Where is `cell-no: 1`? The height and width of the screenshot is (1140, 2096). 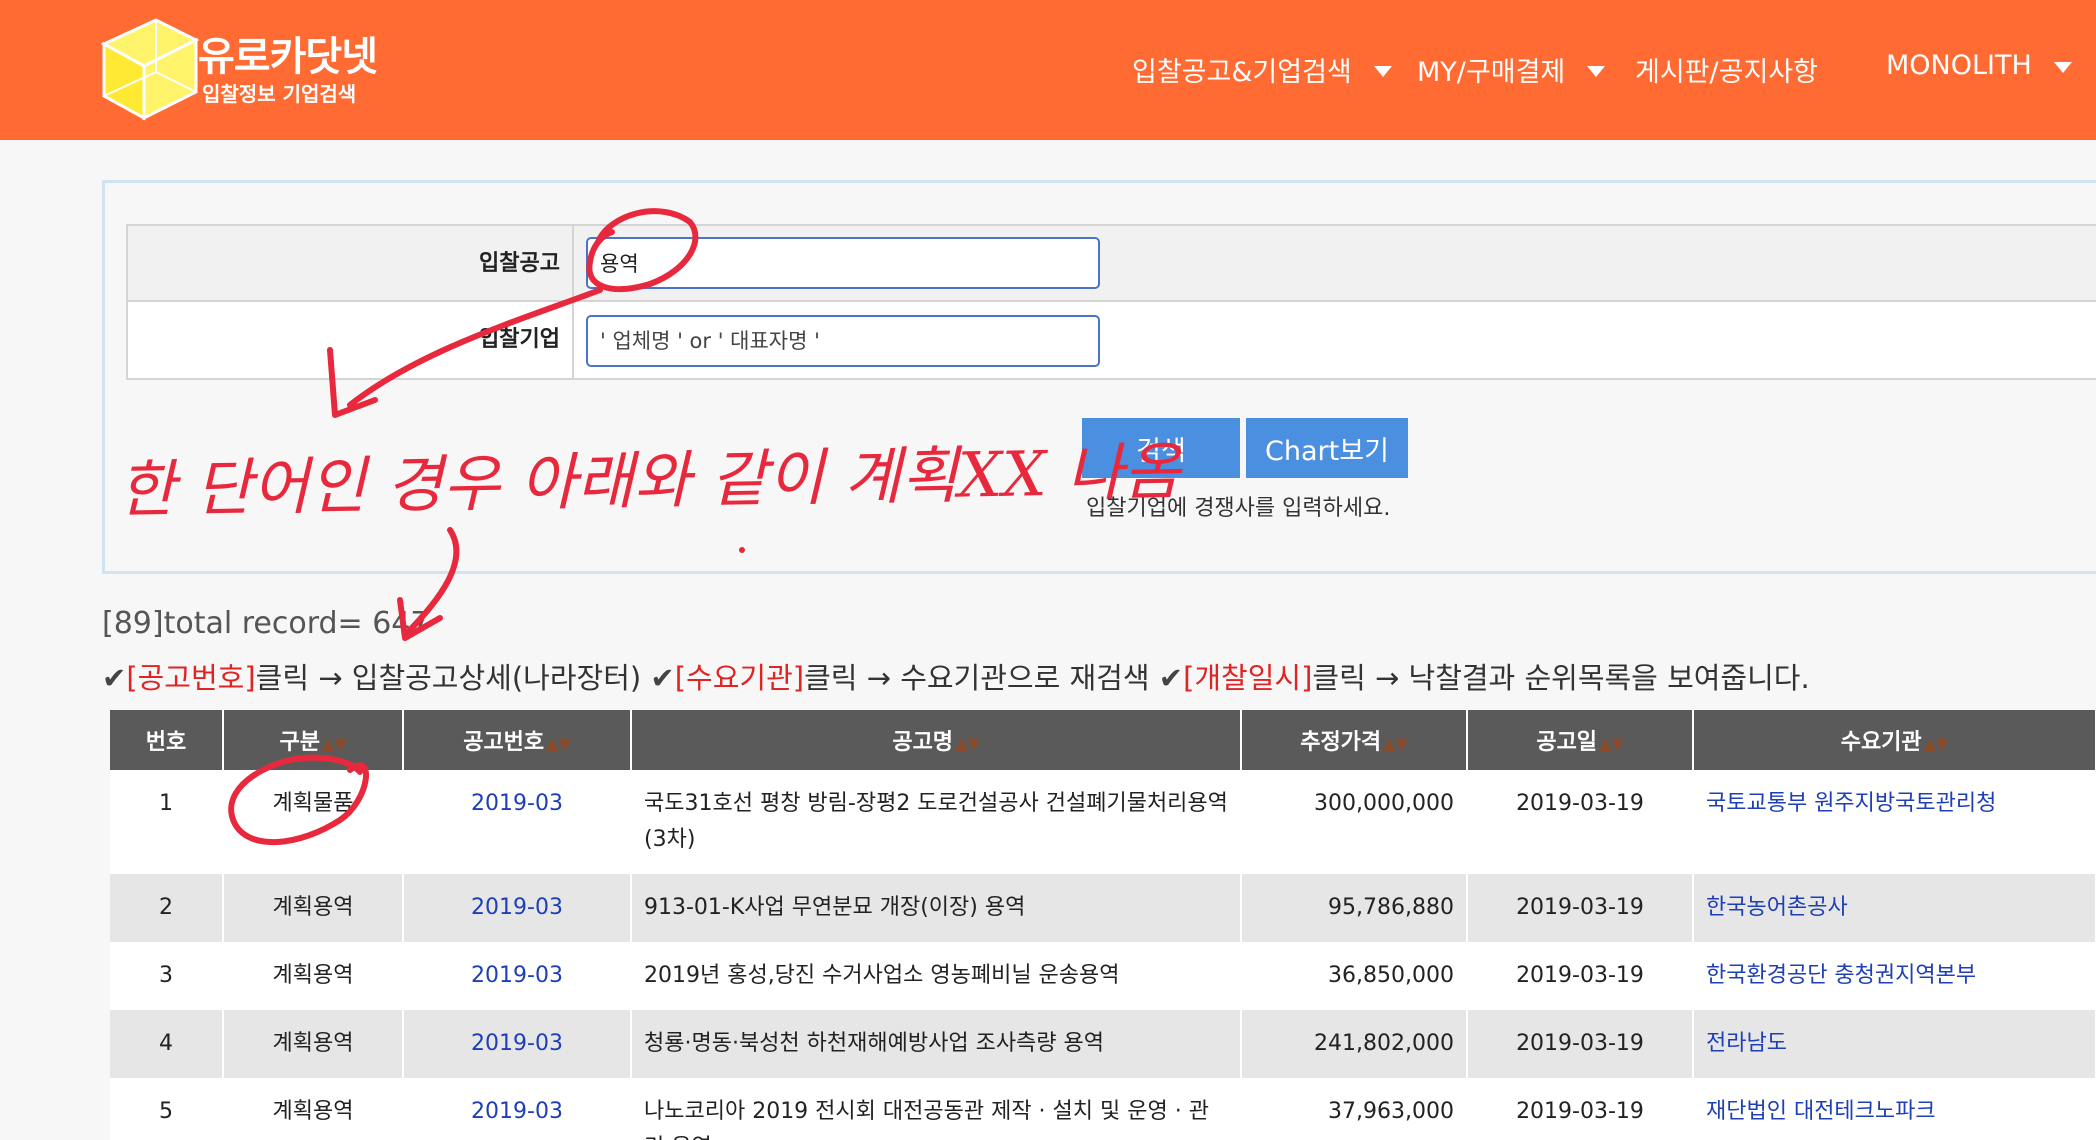 cell-no: 1 is located at coordinates (167, 822).